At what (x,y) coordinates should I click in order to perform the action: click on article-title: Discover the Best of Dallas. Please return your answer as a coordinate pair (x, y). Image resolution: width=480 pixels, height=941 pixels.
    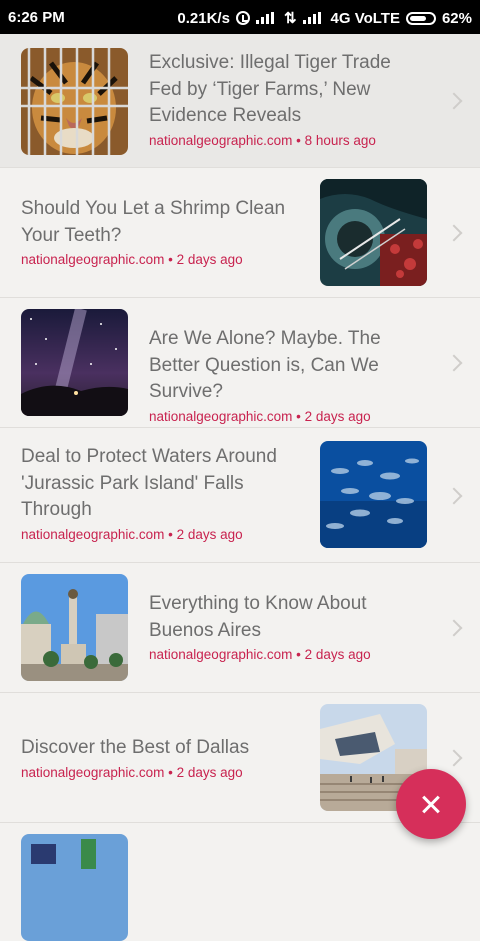
    Looking at the image, I should click on (135, 747).